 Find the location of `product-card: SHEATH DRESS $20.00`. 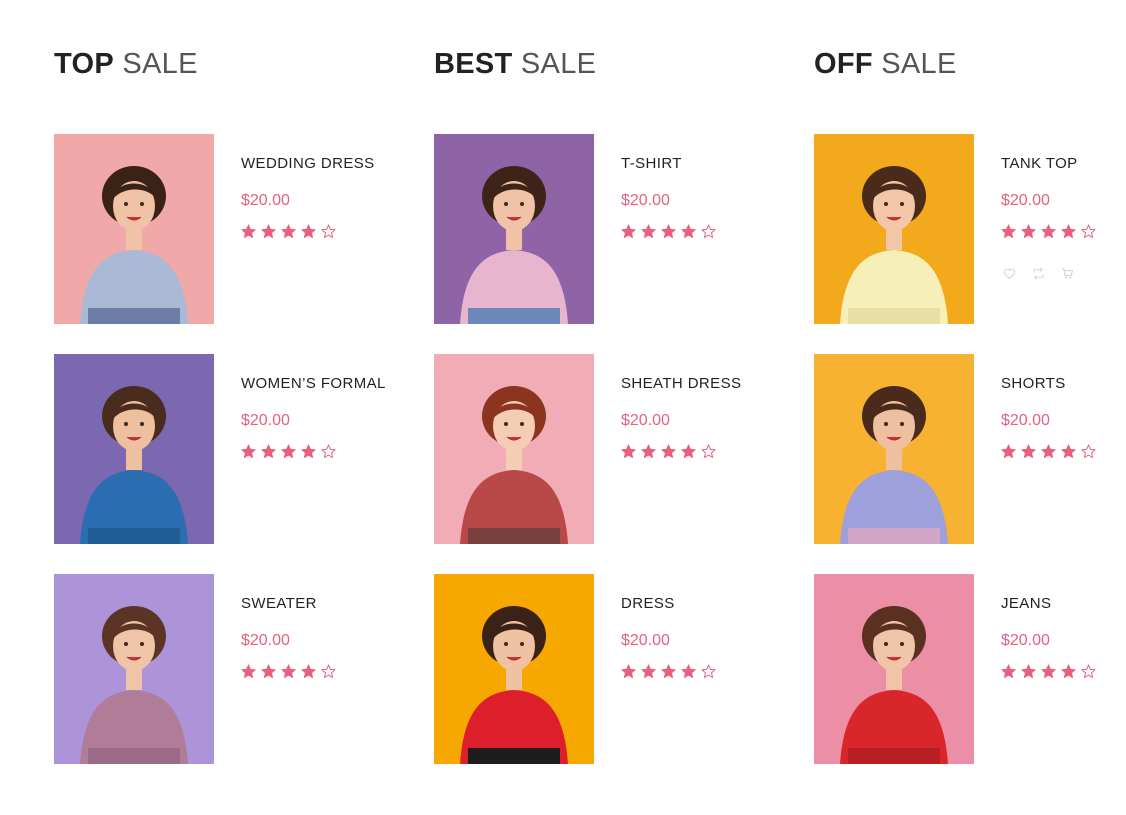

product-card: SHEATH DRESS $20.00 is located at coordinates (614, 449).